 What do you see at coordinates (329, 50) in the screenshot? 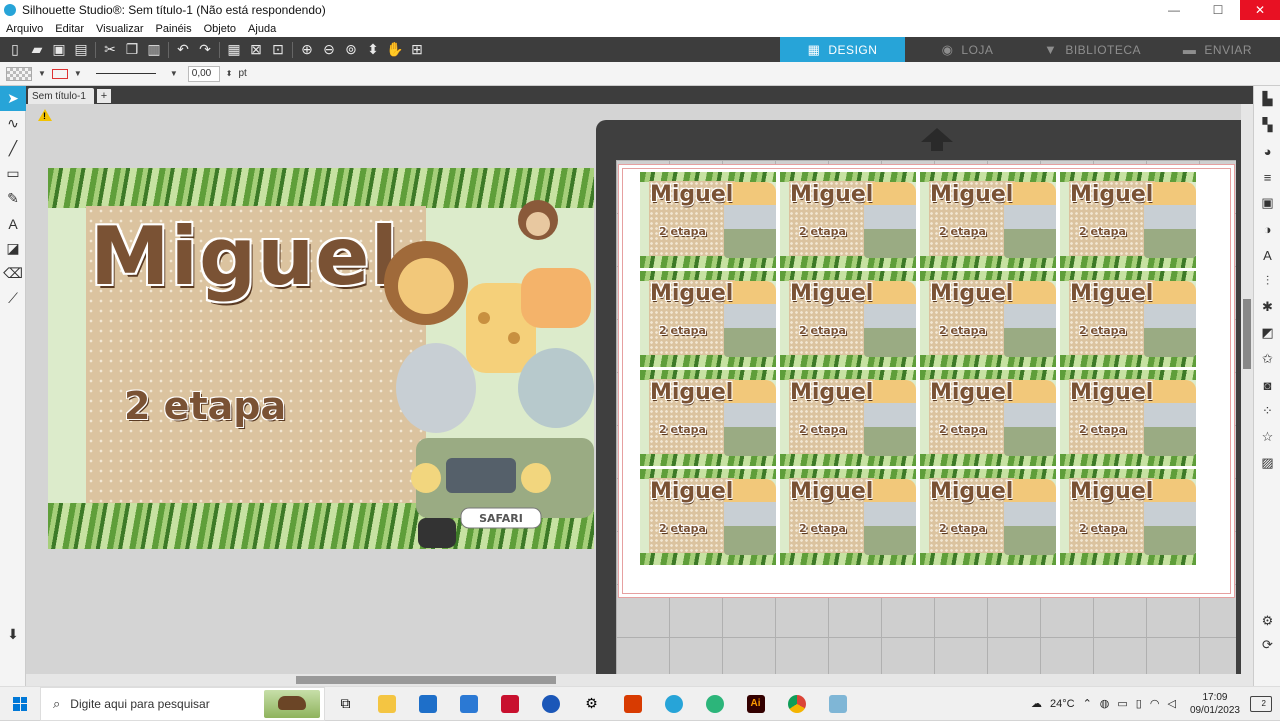
I see `zoom-out-icon: ⊖` at bounding box center [329, 50].